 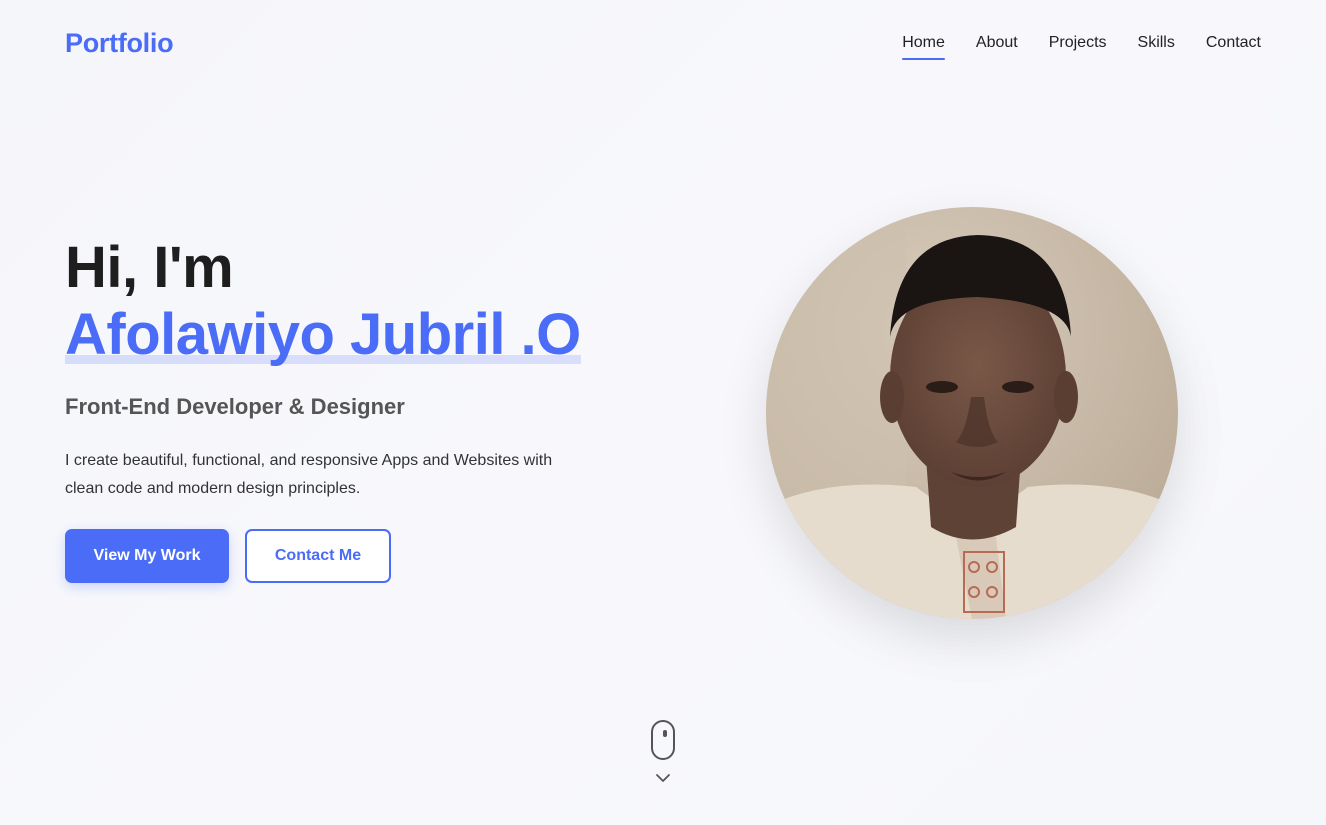 I want to click on mouse-wheel-icon, so click(x=665, y=733).